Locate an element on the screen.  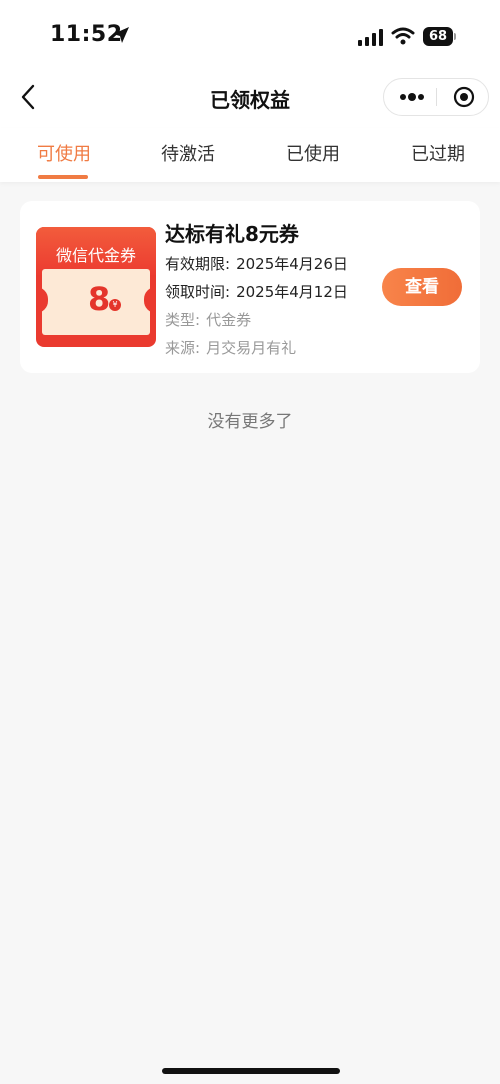
coupon-notch-left is located at coordinates (42, 300).